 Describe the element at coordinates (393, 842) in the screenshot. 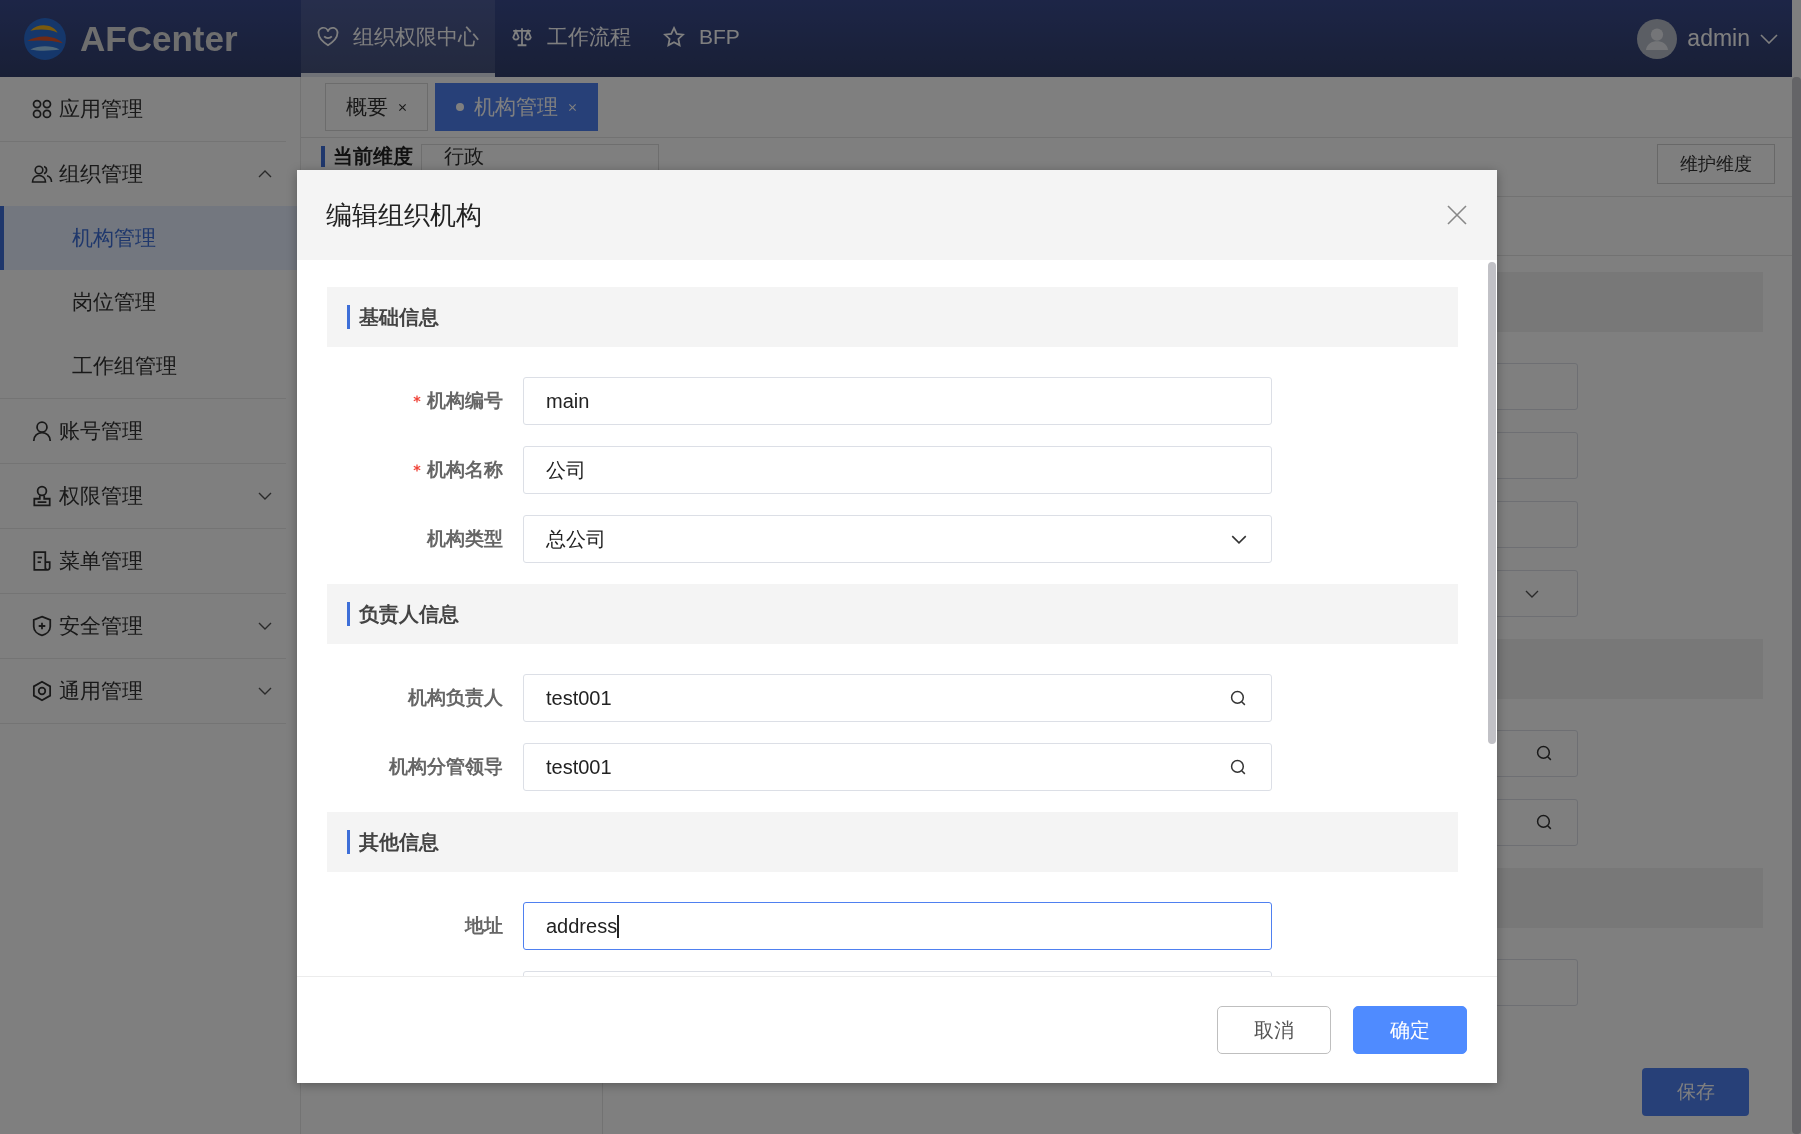

I see `section-title: 其他信息` at that location.